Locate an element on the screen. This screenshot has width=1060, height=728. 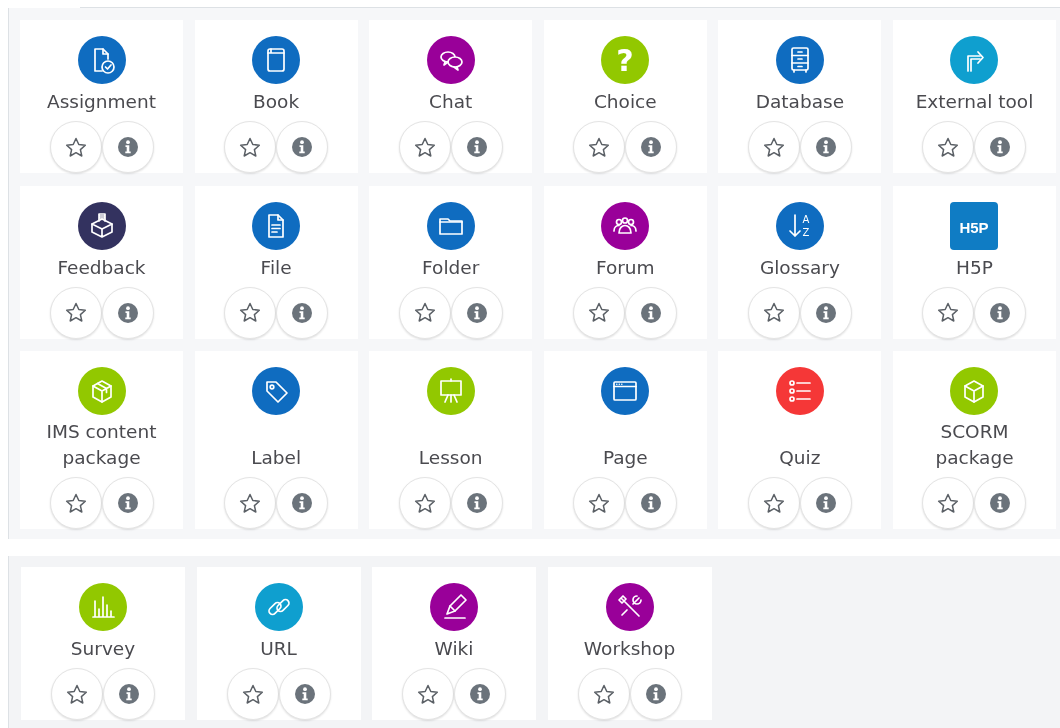
activity-name: H5P is located at coordinates (974, 267).